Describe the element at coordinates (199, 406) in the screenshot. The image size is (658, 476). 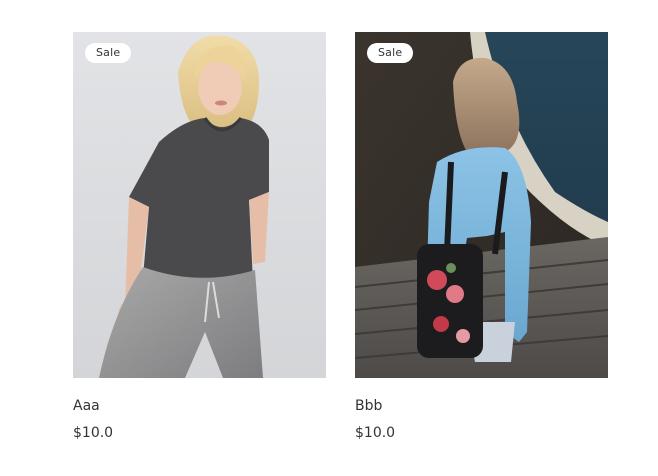
I see `product-title: Aaa` at that location.